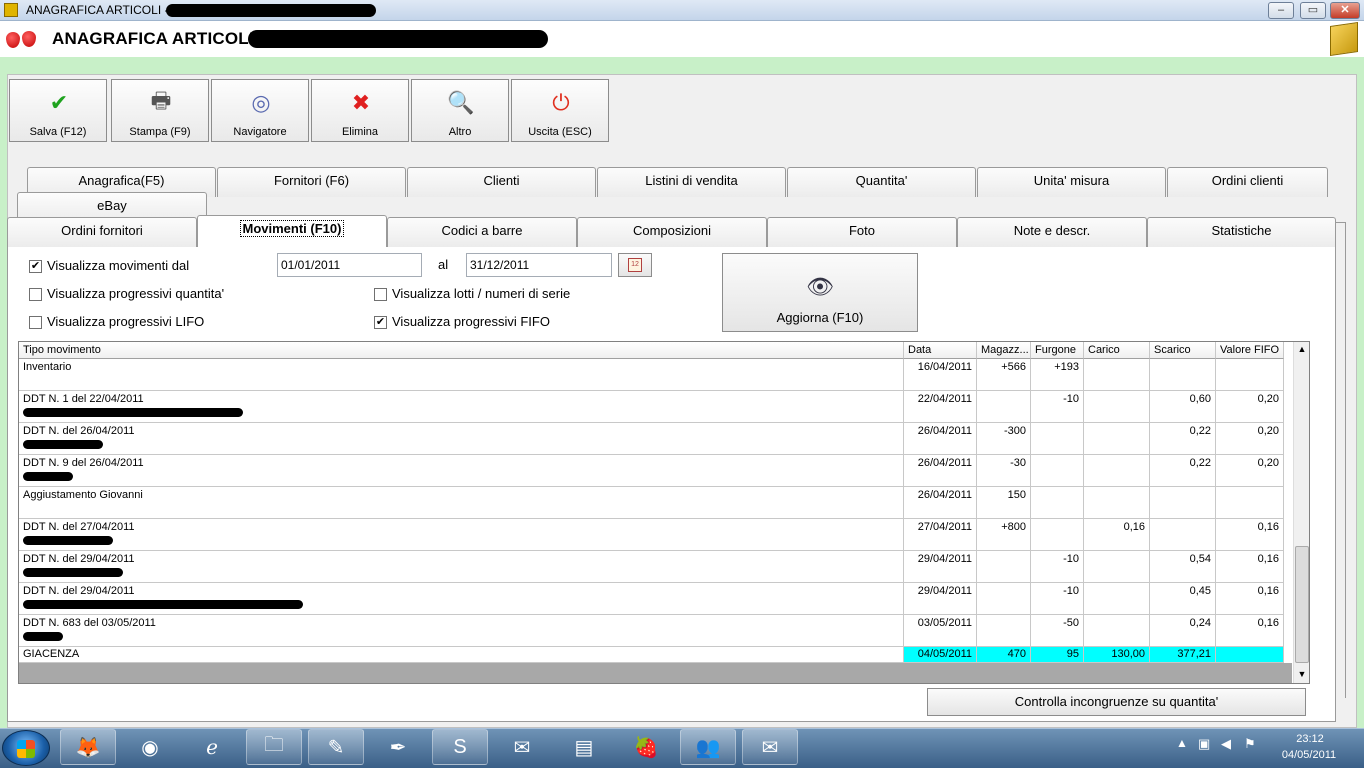  What do you see at coordinates (1345, 10) in the screenshot?
I see `close-button: ✕` at bounding box center [1345, 10].